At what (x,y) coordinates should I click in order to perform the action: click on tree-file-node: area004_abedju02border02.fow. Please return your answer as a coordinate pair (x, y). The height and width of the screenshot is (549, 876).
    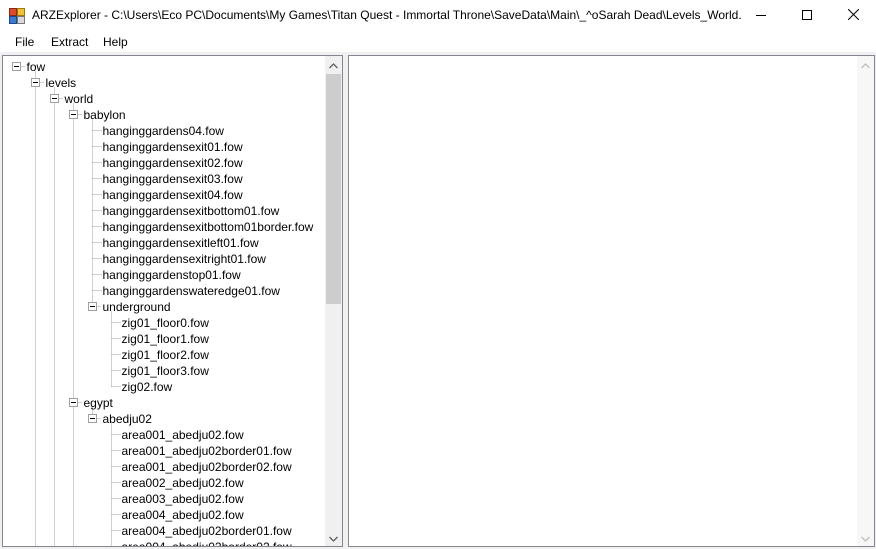
    Looking at the image, I should click on (207, 543).